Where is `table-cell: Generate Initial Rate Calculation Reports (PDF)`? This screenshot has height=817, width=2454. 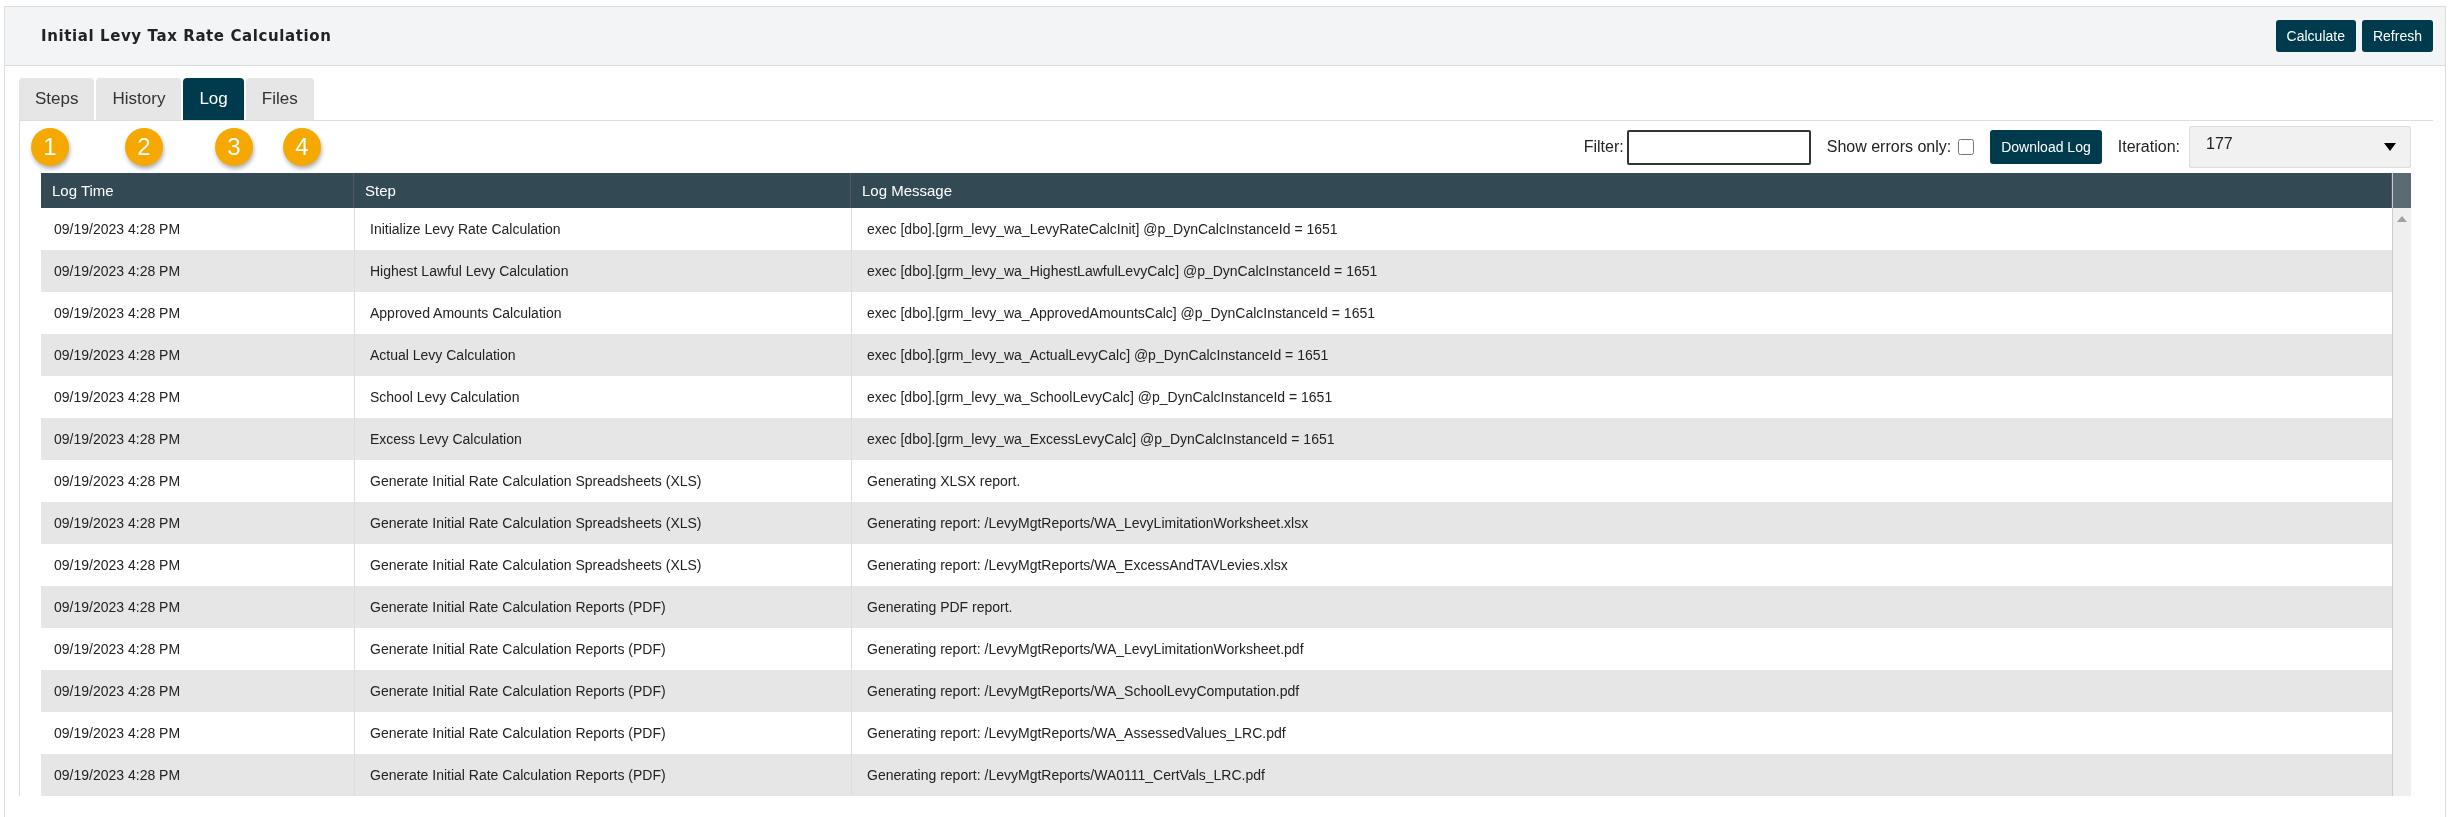
table-cell: Generate Initial Rate Calculation Reports (PDF) is located at coordinates (602, 775).